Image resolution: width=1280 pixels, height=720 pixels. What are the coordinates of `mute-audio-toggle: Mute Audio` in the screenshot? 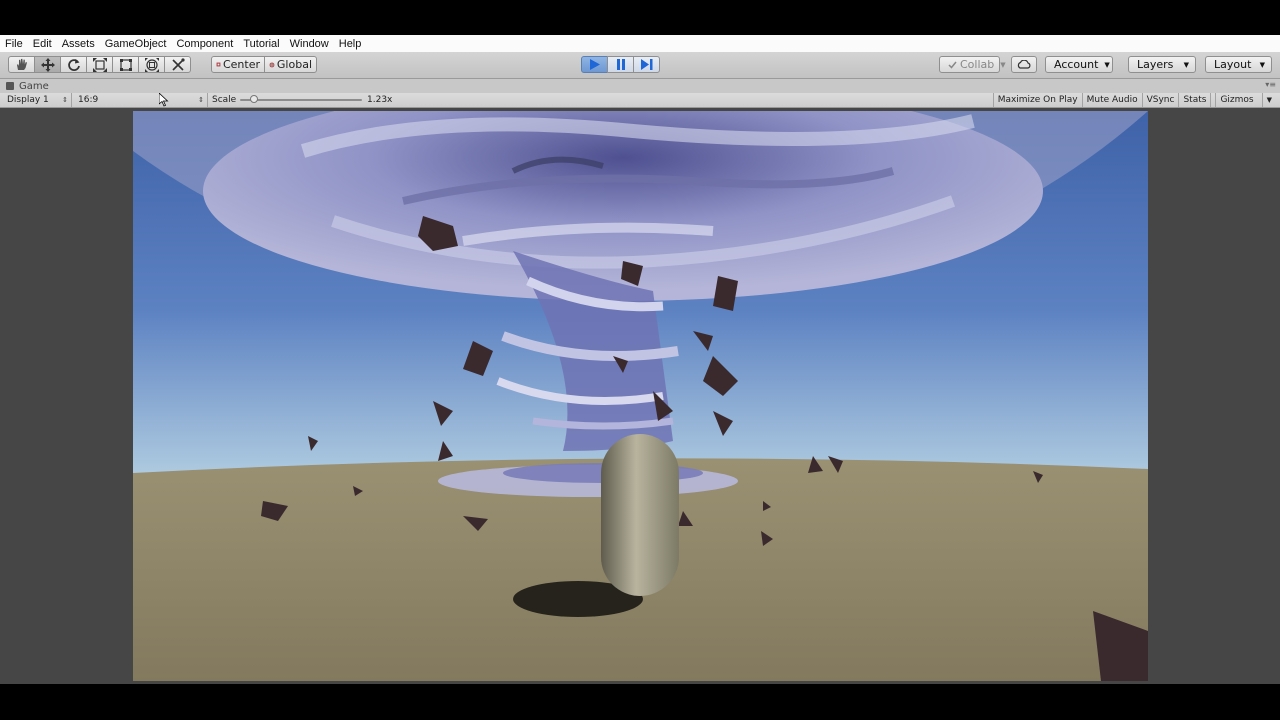 It's located at (1111, 100).